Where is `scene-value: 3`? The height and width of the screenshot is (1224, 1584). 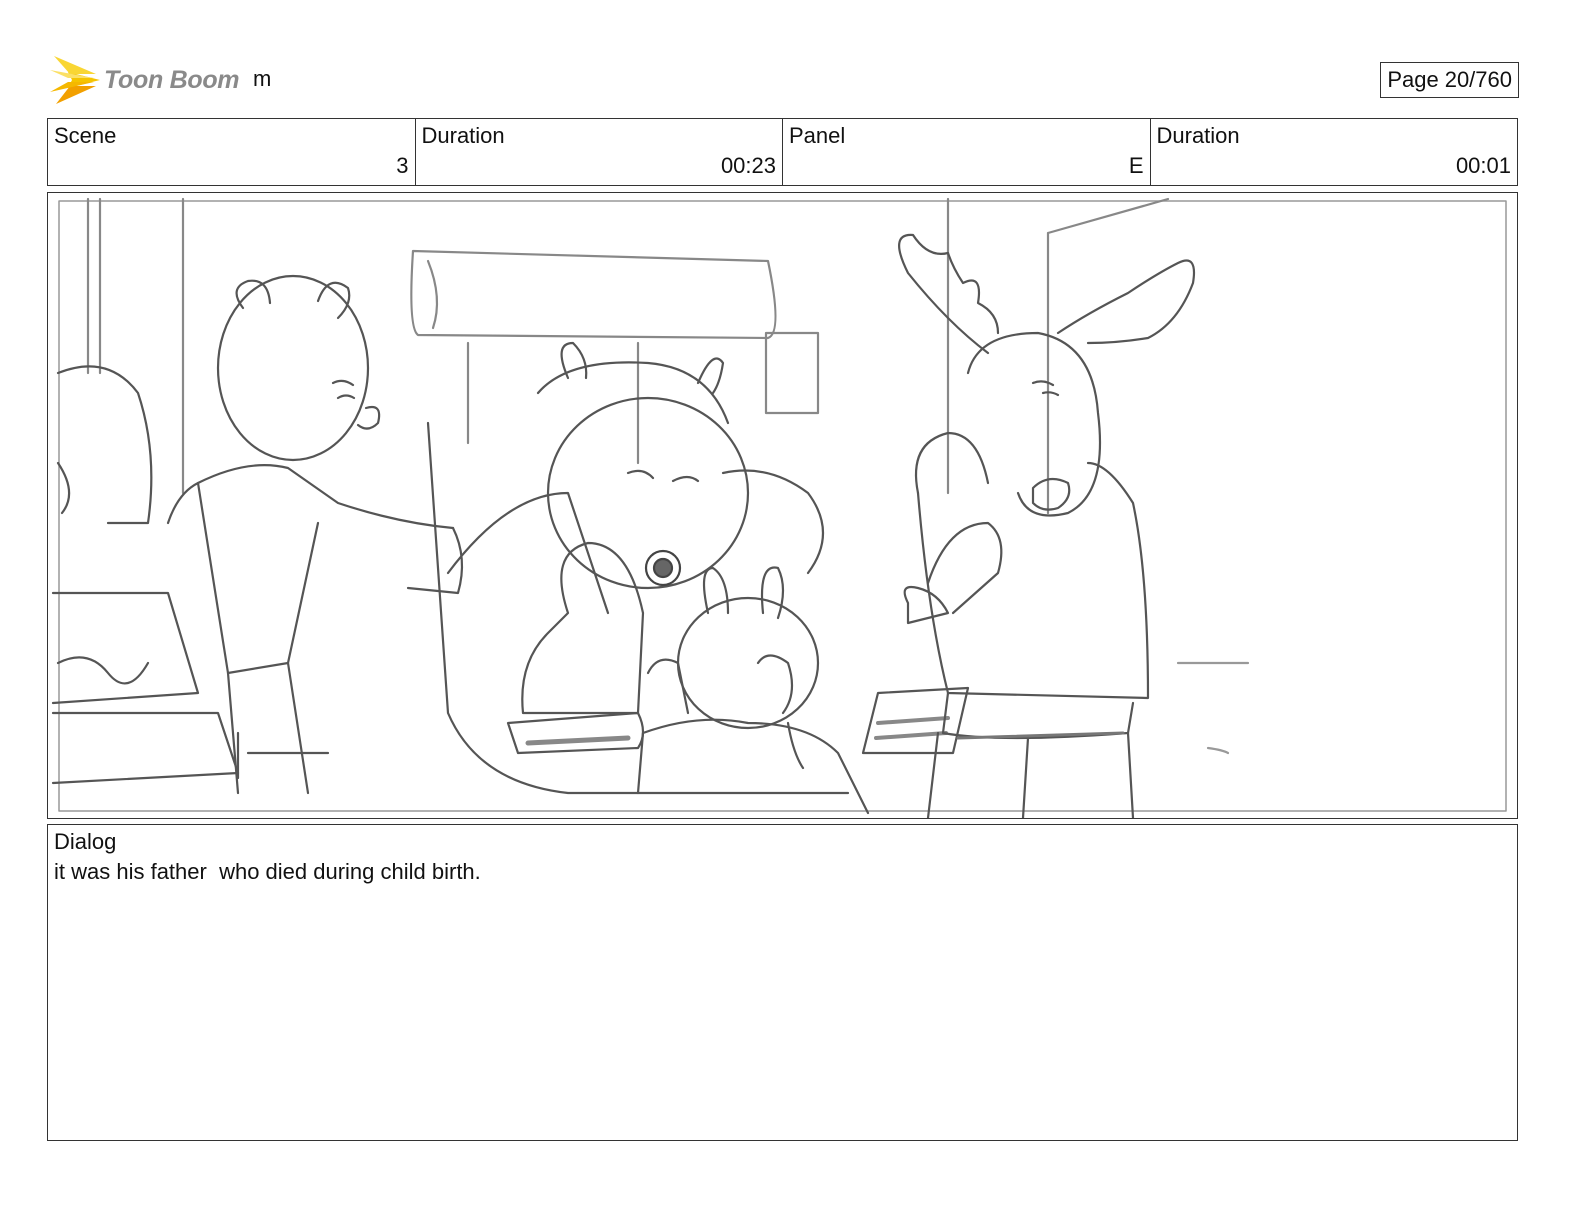 scene-value: 3 is located at coordinates (402, 165).